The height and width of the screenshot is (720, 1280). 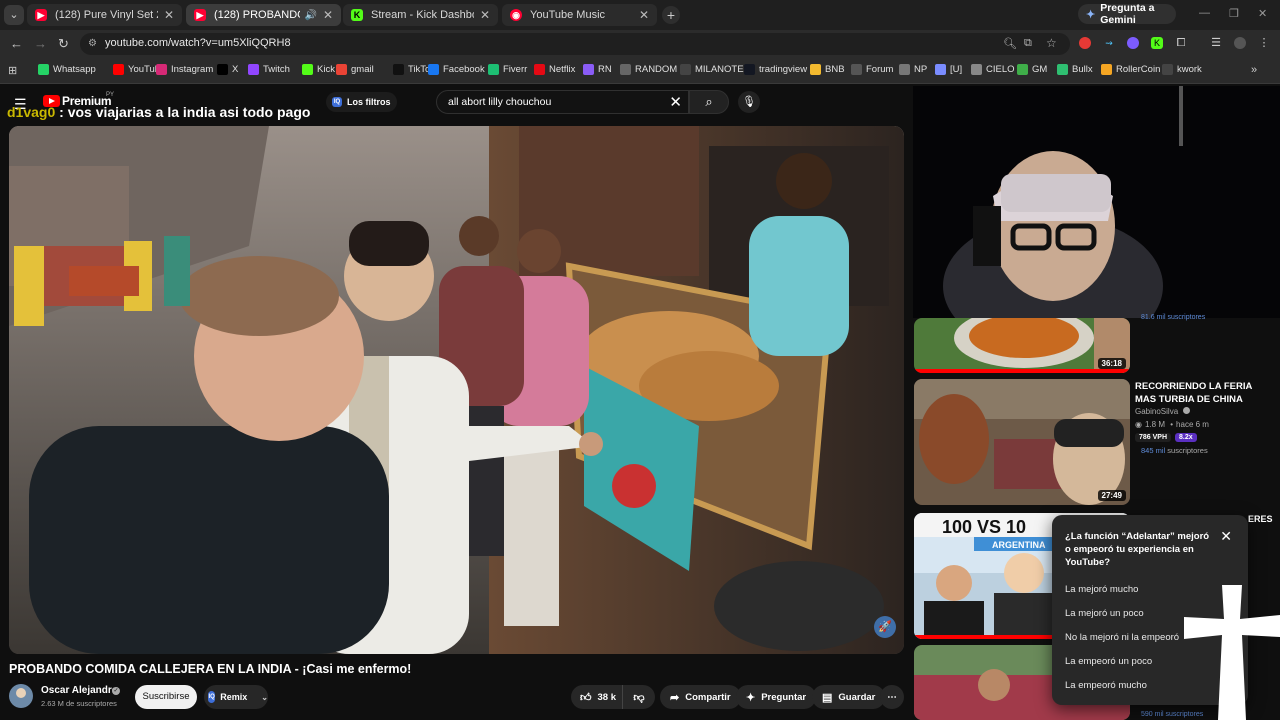 I want to click on recommendation-thumbnail-2: 27:49, so click(x=1022, y=442).